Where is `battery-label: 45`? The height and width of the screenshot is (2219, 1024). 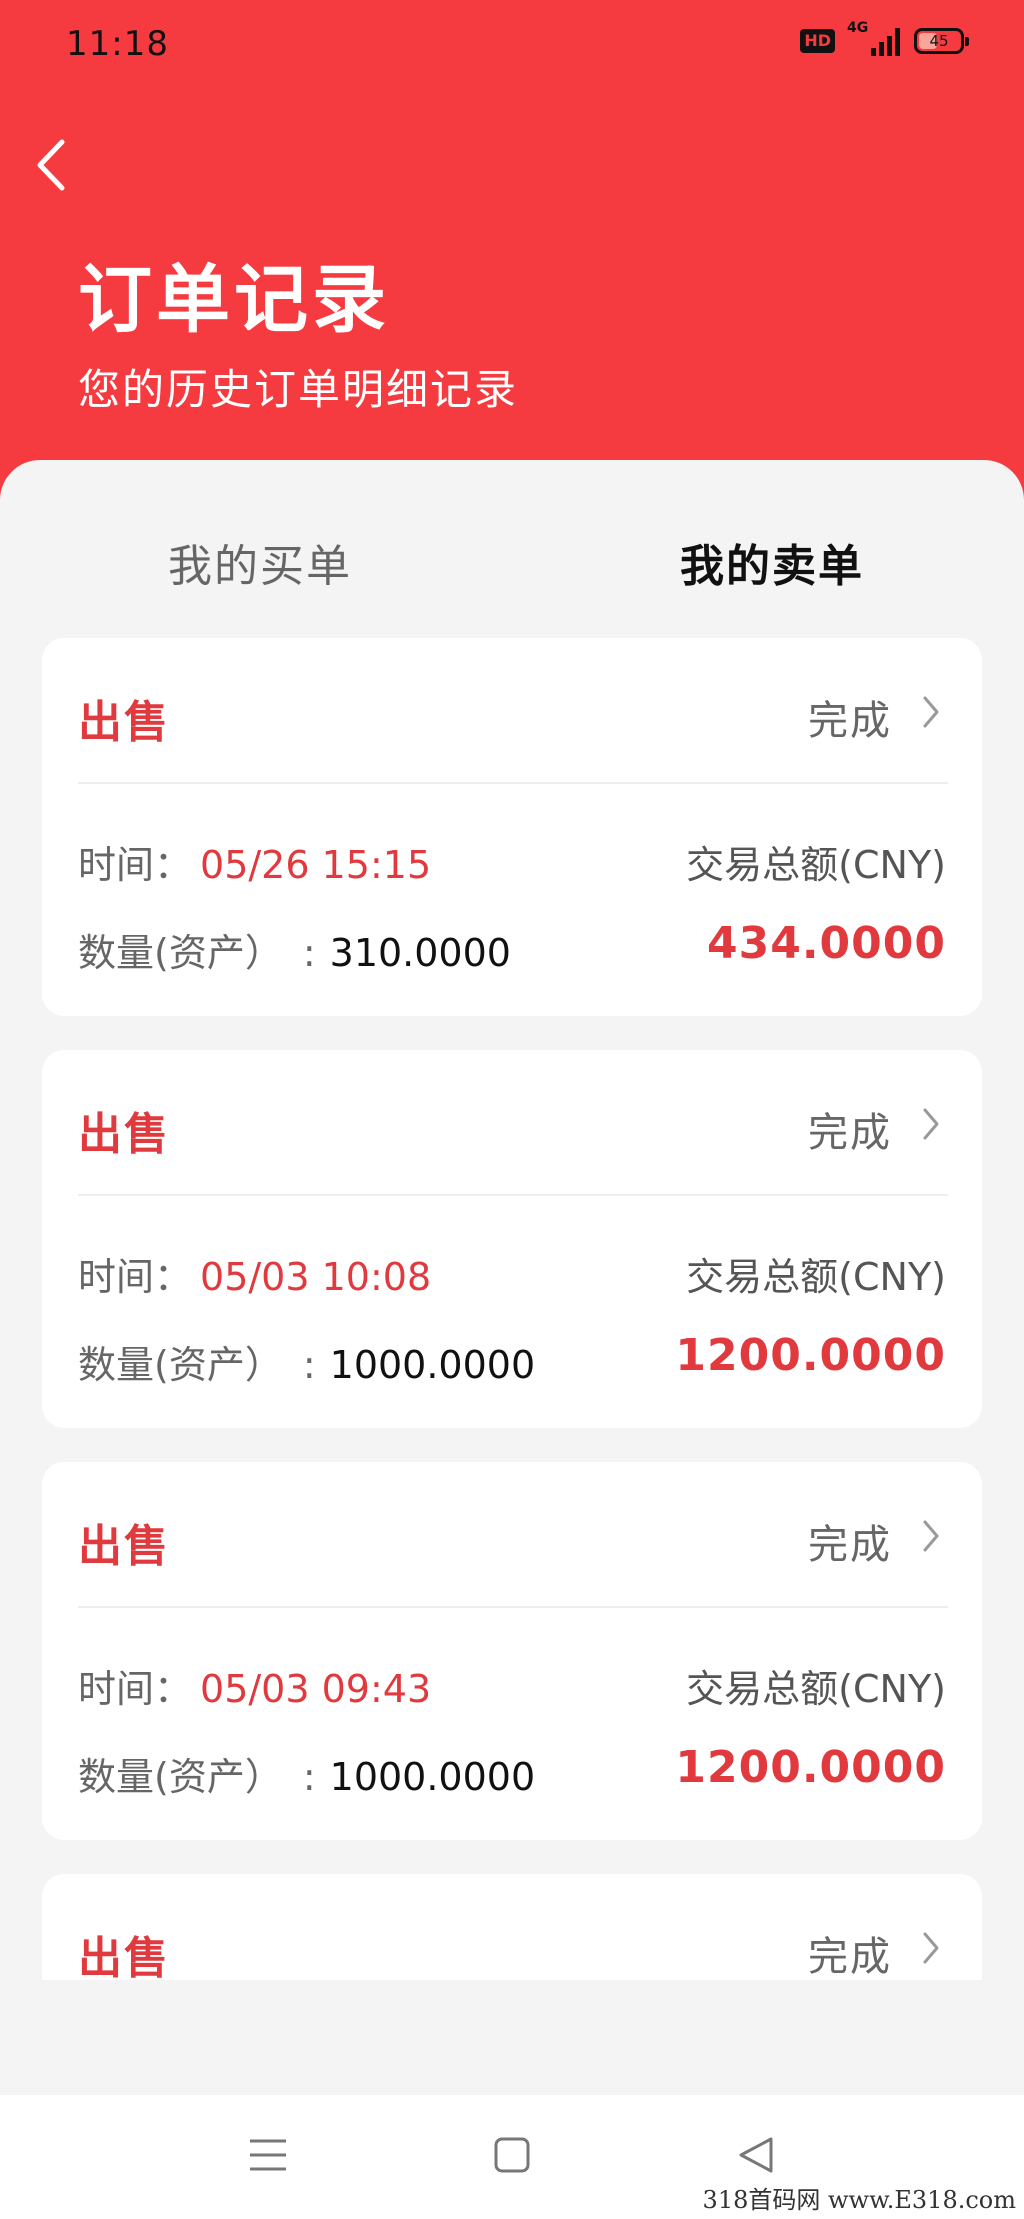 battery-label: 45 is located at coordinates (939, 41).